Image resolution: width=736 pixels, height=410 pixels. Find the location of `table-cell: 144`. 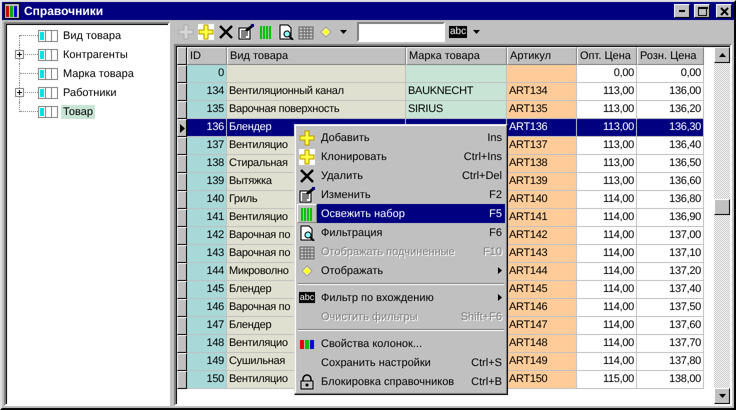

table-cell: 144 is located at coordinates (207, 272).